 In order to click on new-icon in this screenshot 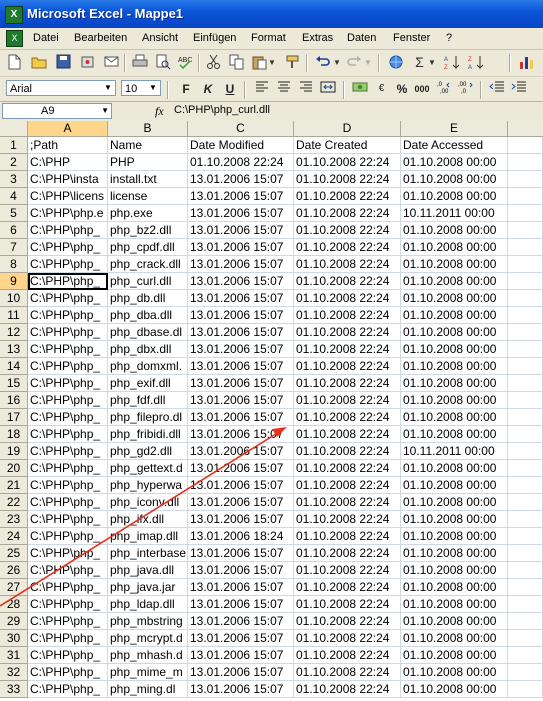, I will do `click(14, 62)`.